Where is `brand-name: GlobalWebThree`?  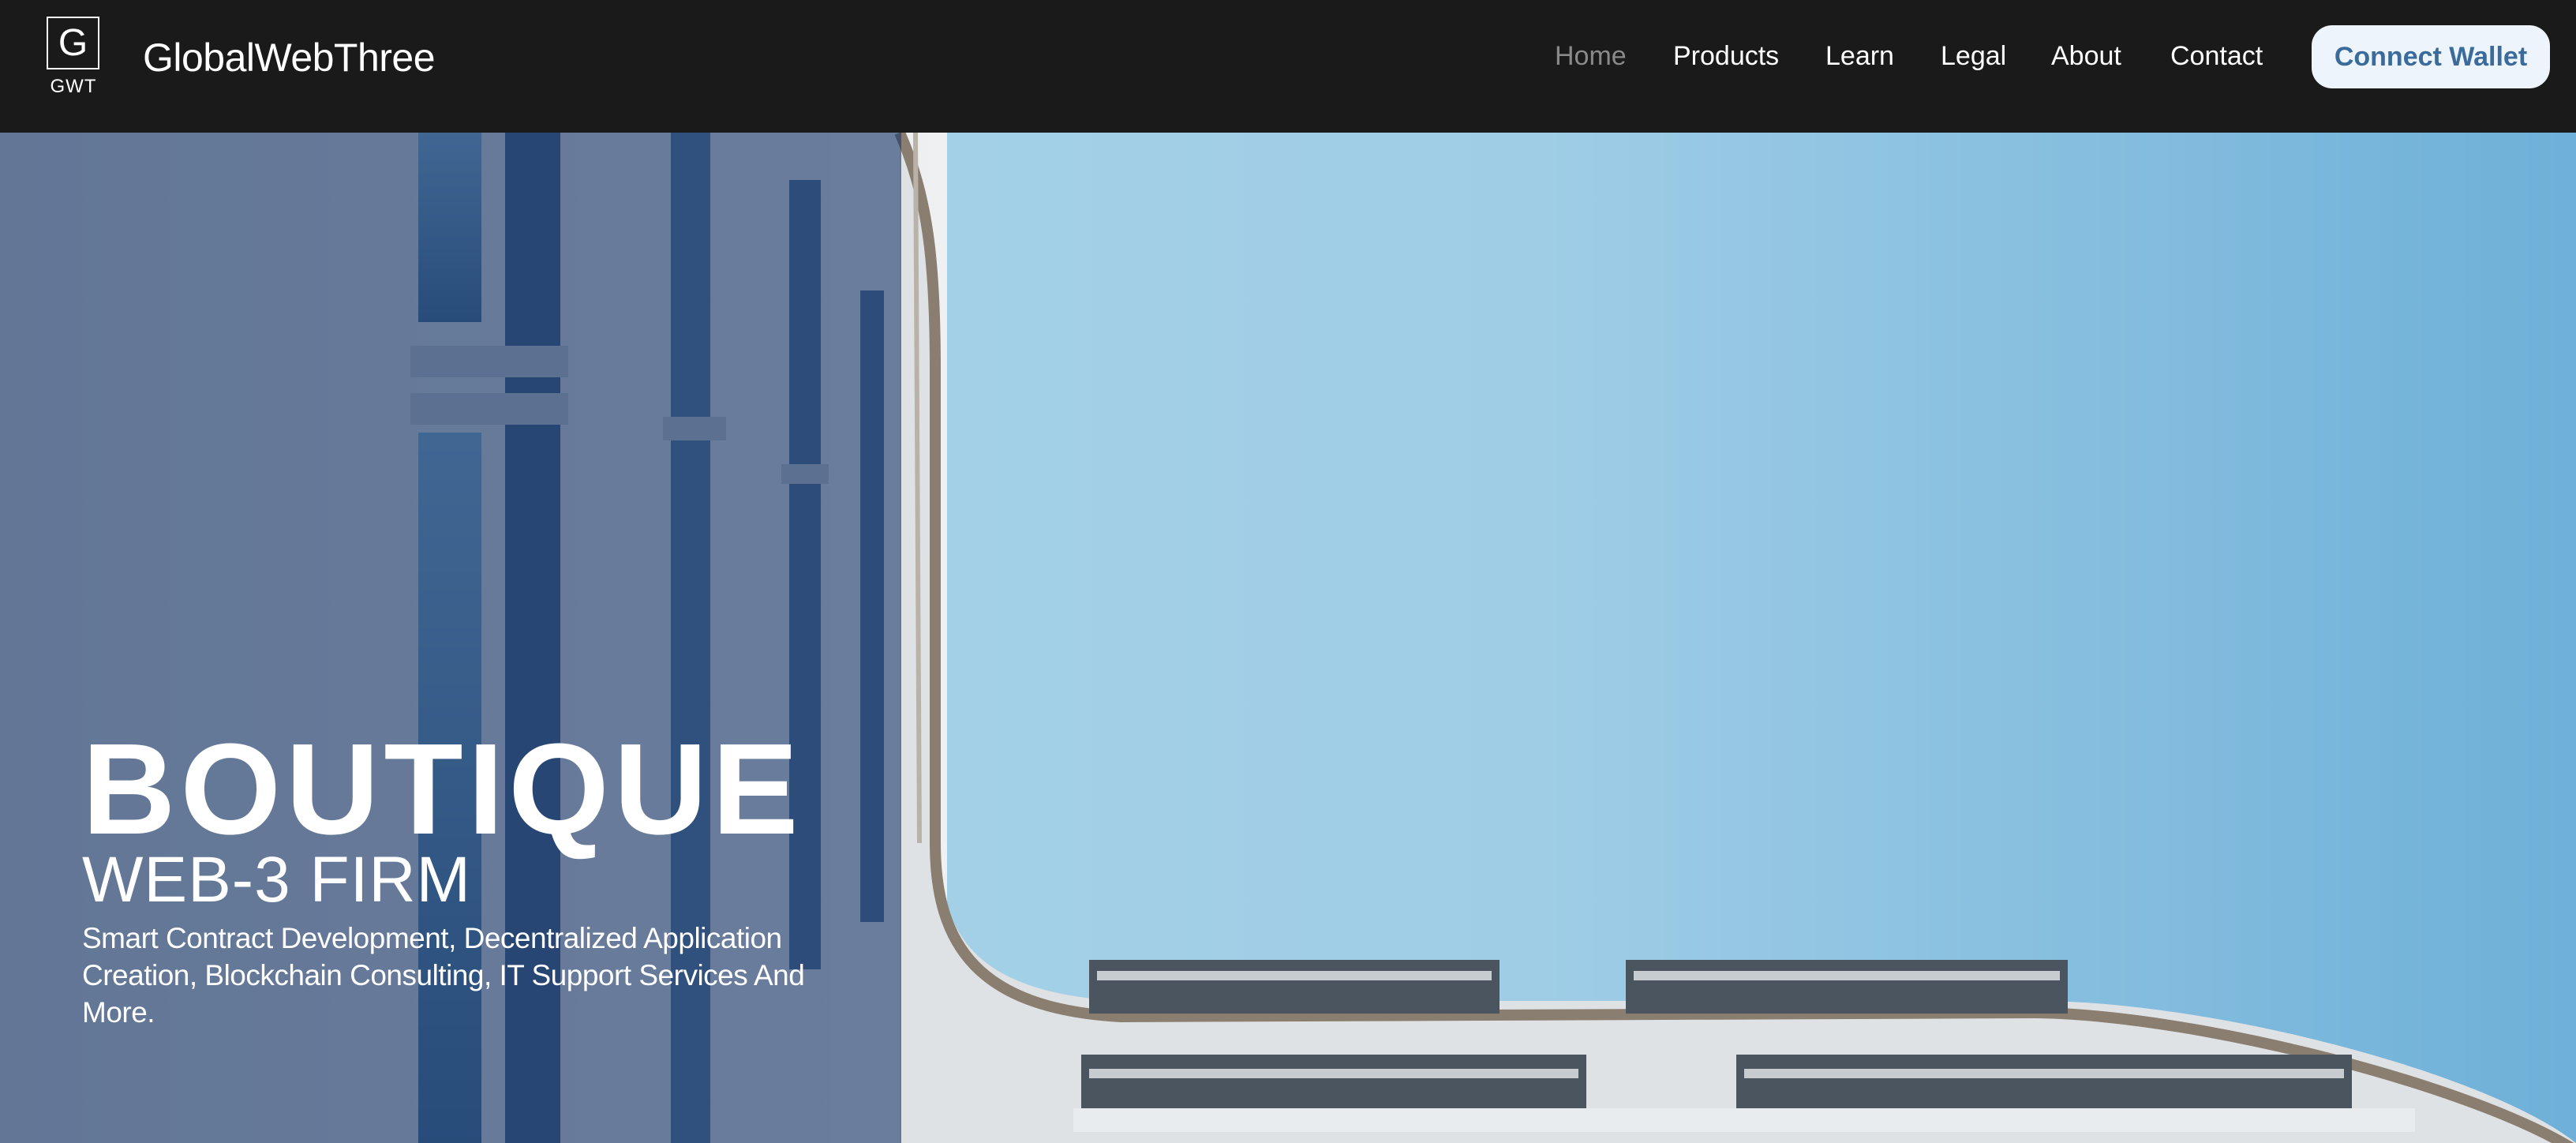
brand-name: GlobalWebThree is located at coordinates (289, 58).